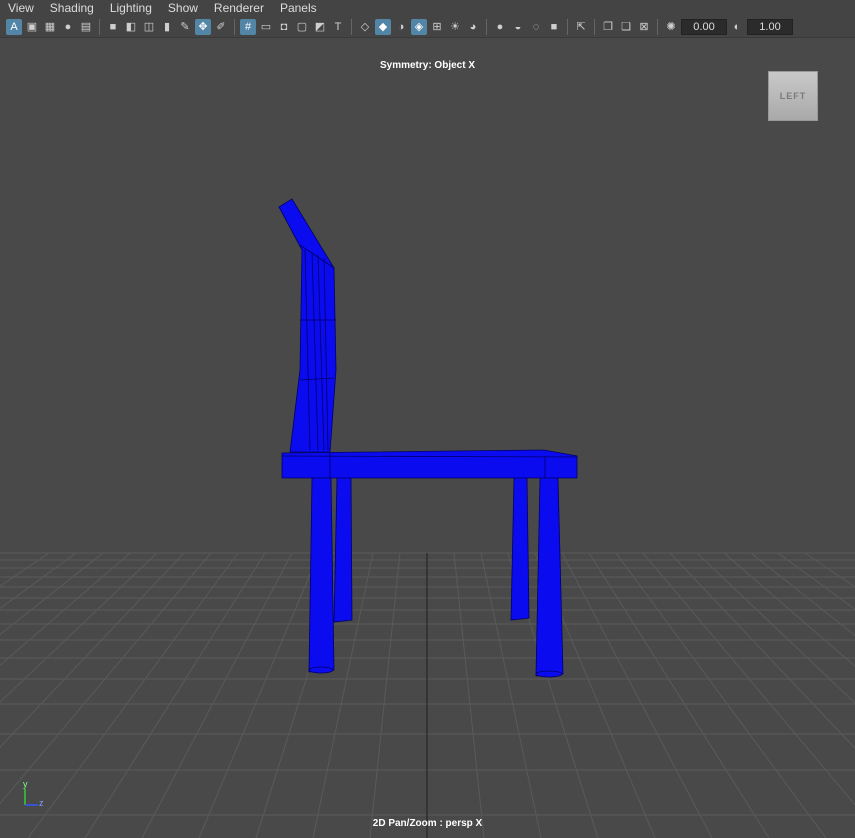 This screenshot has width=855, height=838. Describe the element at coordinates (608, 27) in the screenshot. I see `xray-joints-icon: ❐` at that location.